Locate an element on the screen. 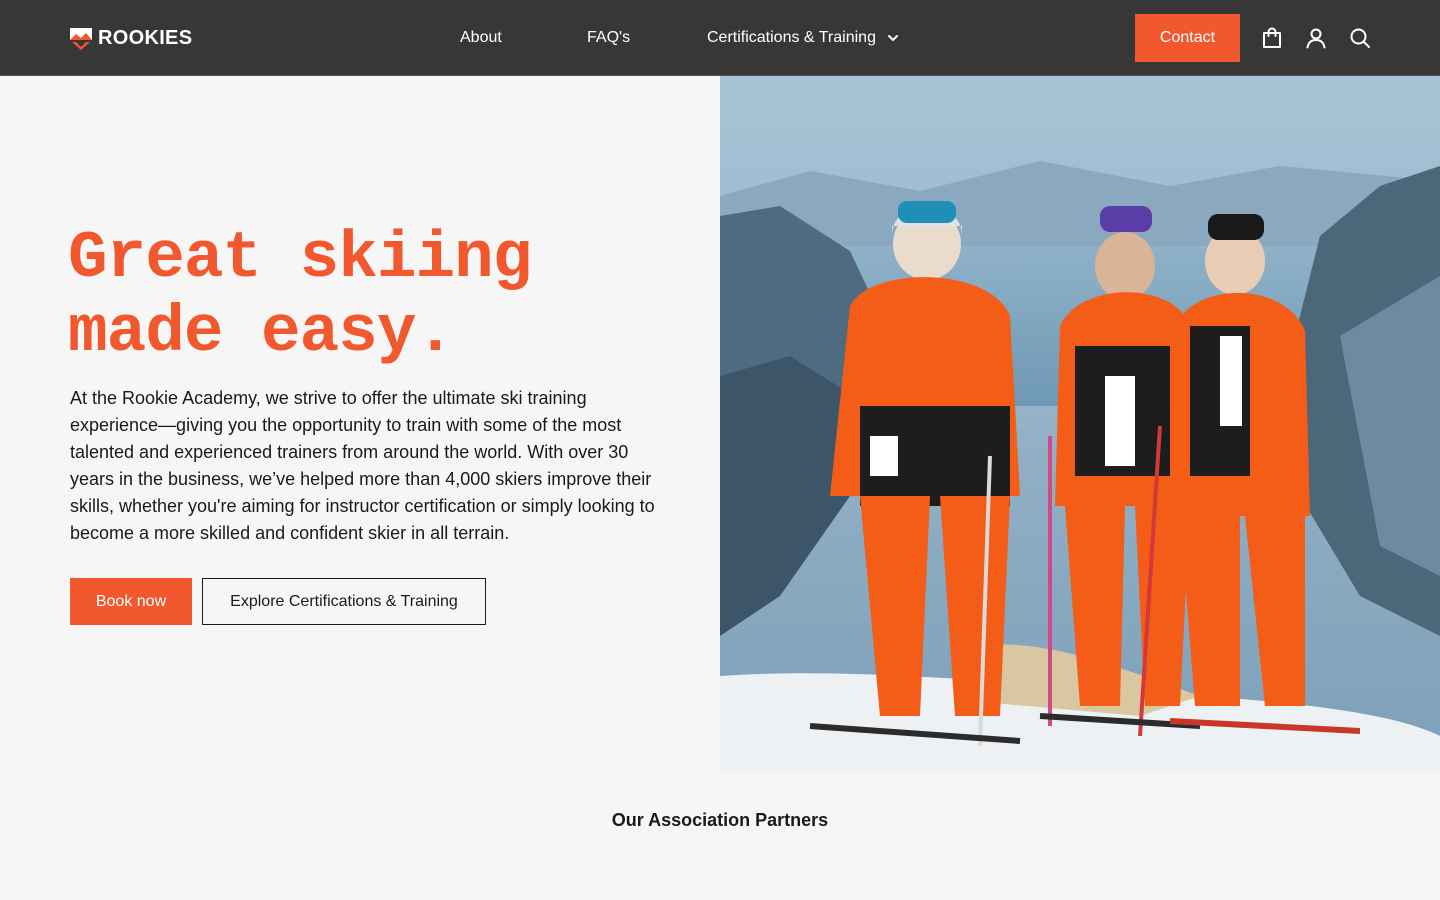  logo-text: ROOKIES is located at coordinates (145, 38).